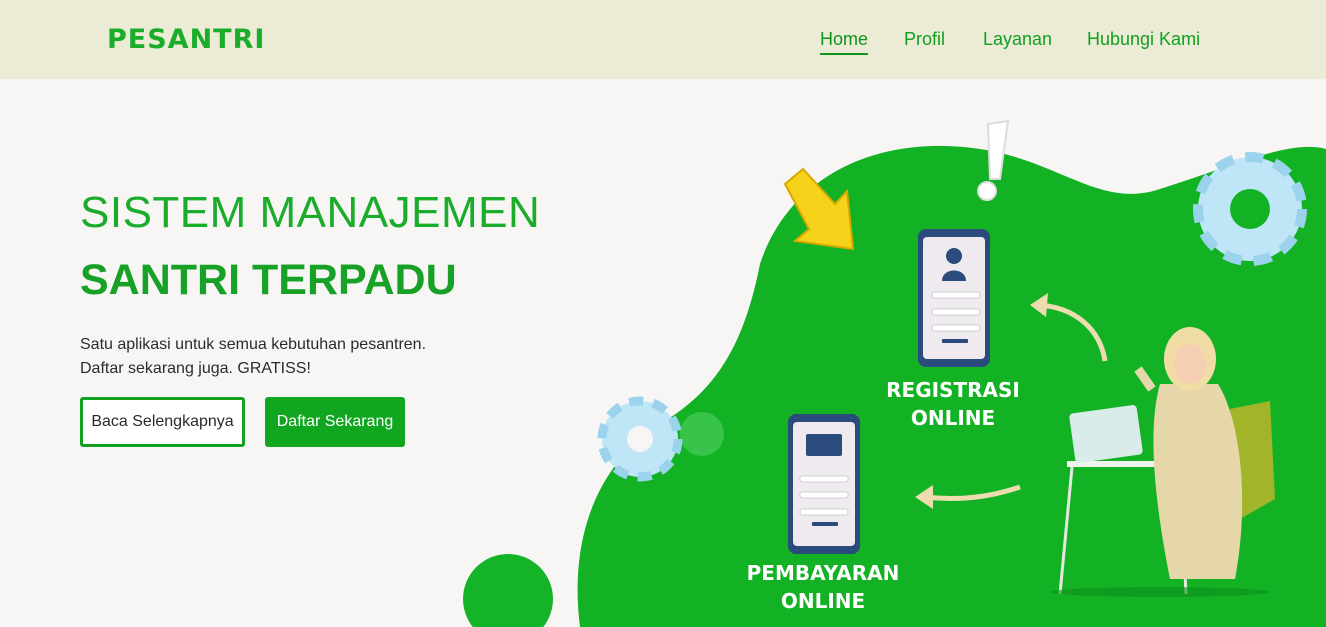 The image size is (1326, 627). What do you see at coordinates (508, 590) in the screenshot?
I see `green-small-blob` at bounding box center [508, 590].